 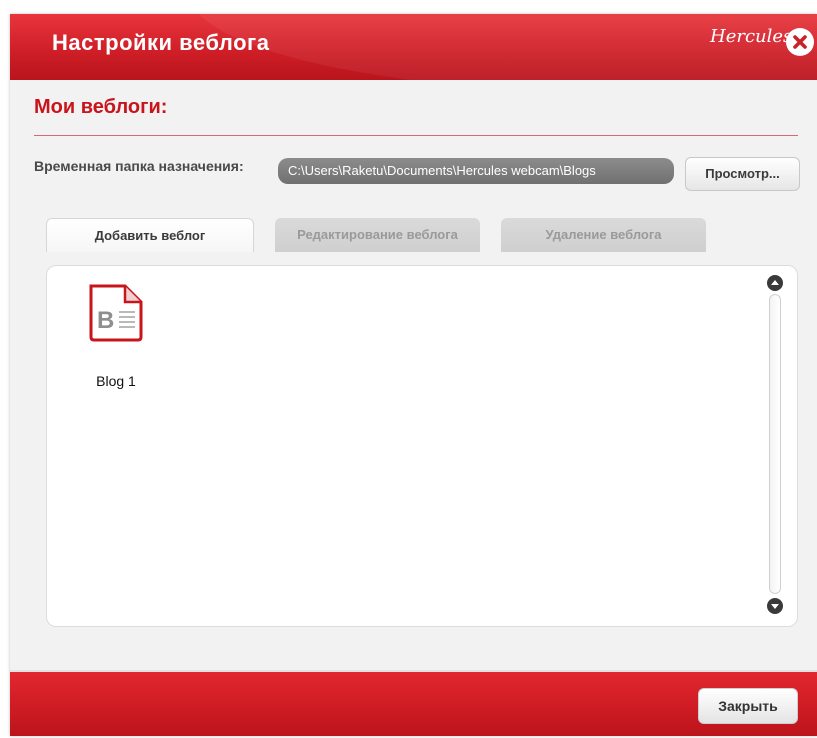 I want to click on footer-bar: Закрыть, so click(x=413, y=704).